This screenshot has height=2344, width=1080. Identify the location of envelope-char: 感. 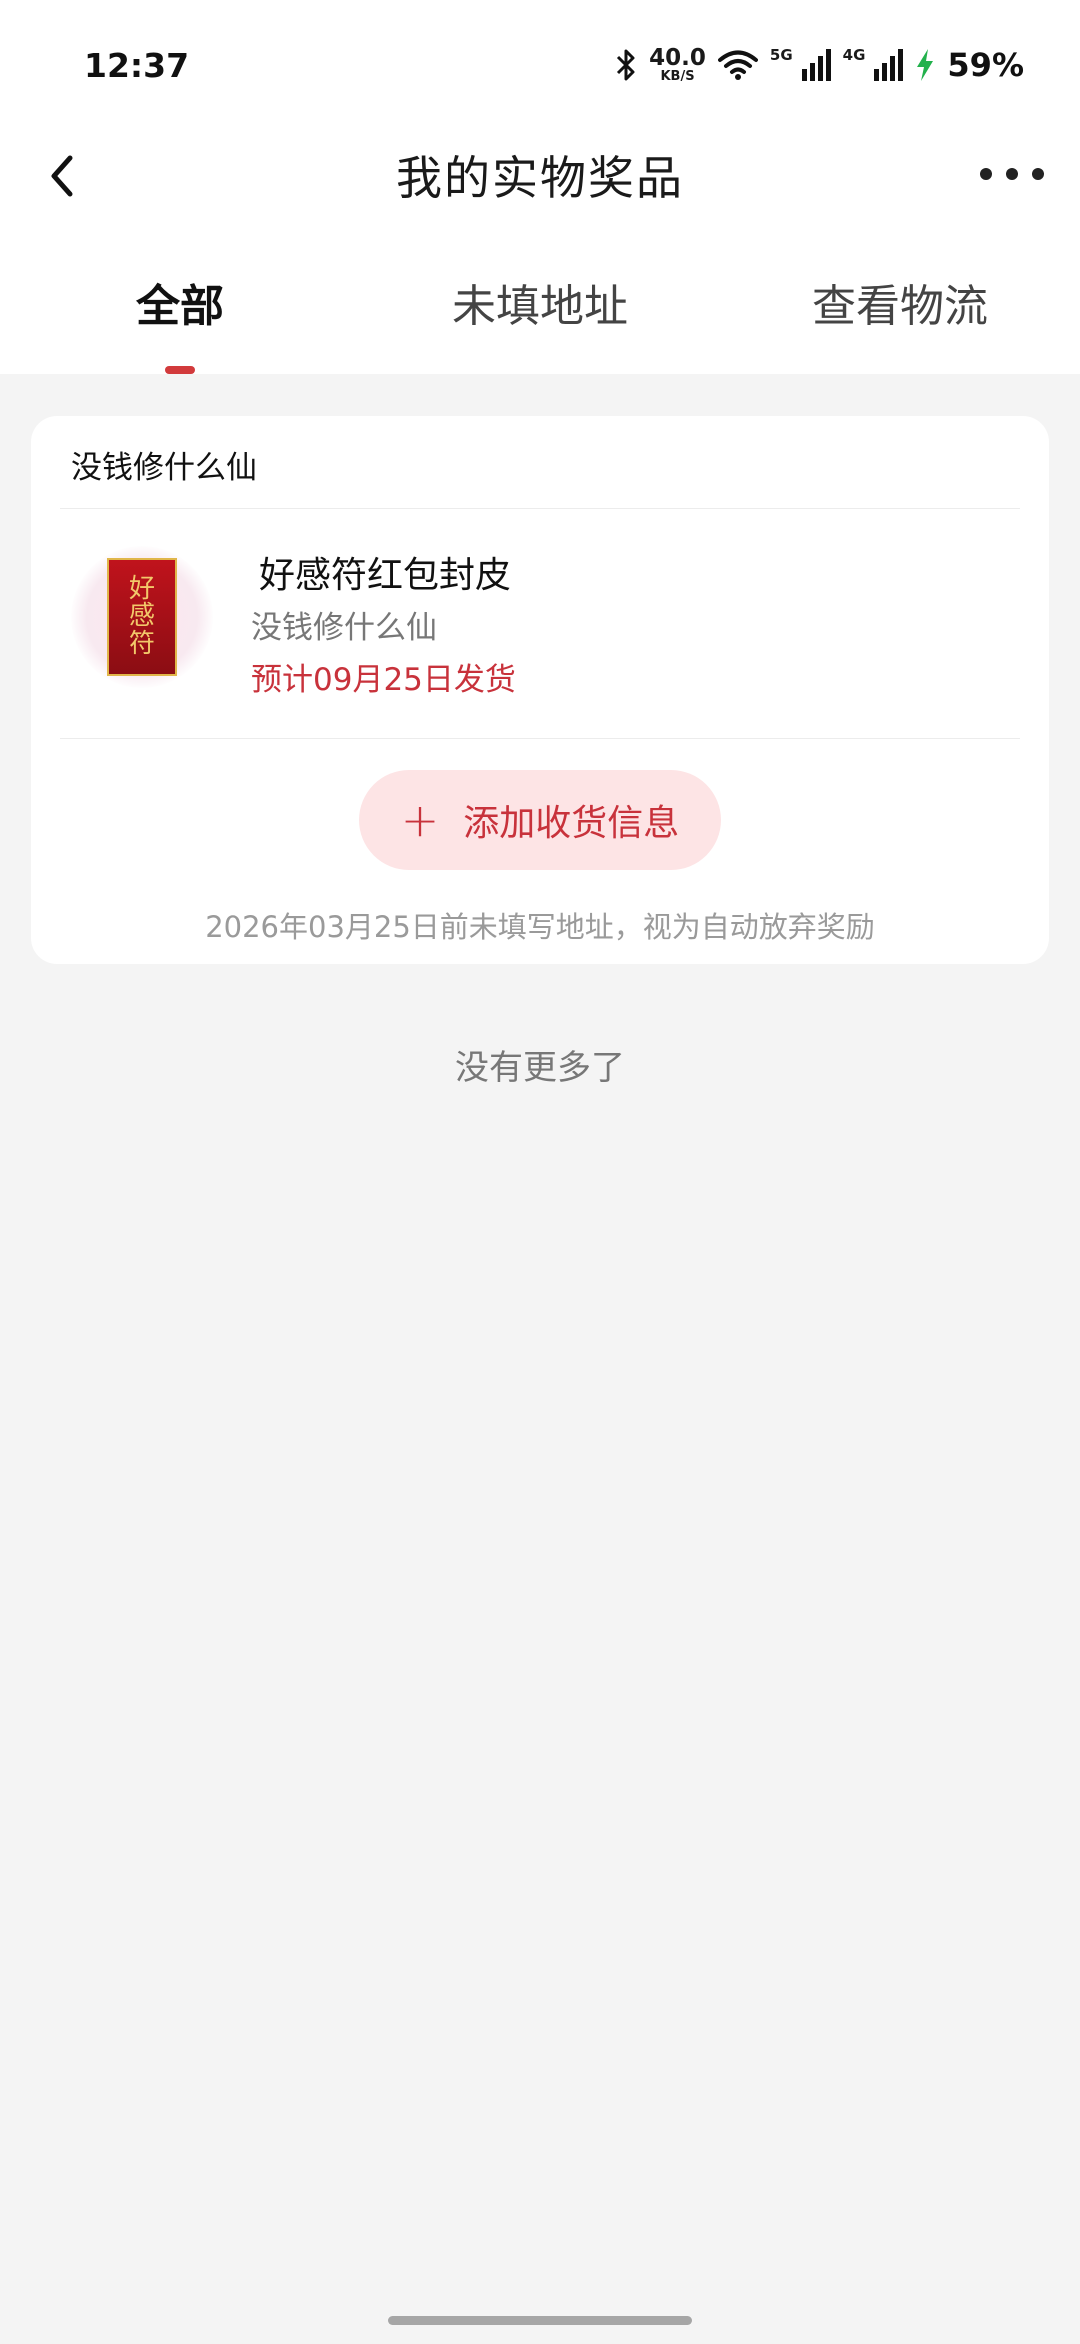
(141, 616).